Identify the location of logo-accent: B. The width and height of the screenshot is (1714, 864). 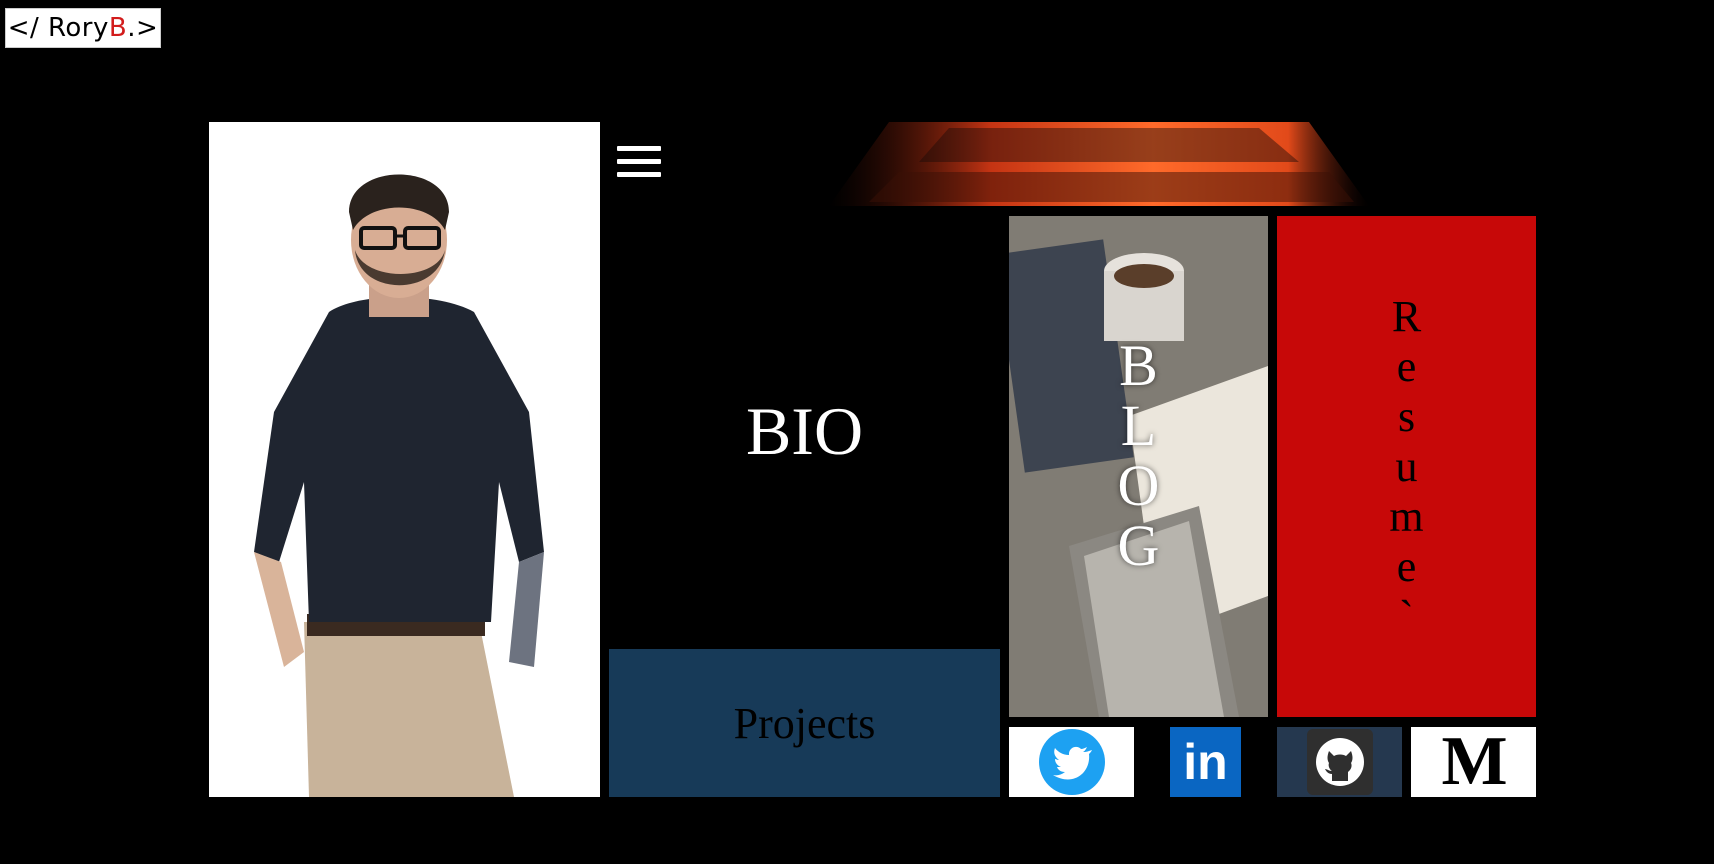
(118, 28).